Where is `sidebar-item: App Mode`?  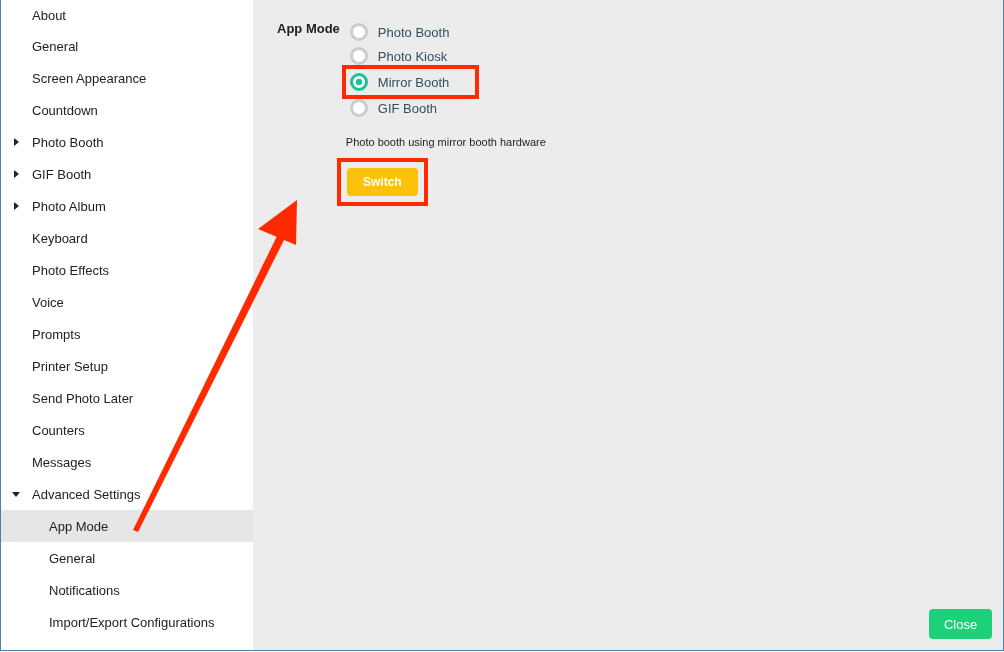
sidebar-item: App Mode is located at coordinates (127, 526).